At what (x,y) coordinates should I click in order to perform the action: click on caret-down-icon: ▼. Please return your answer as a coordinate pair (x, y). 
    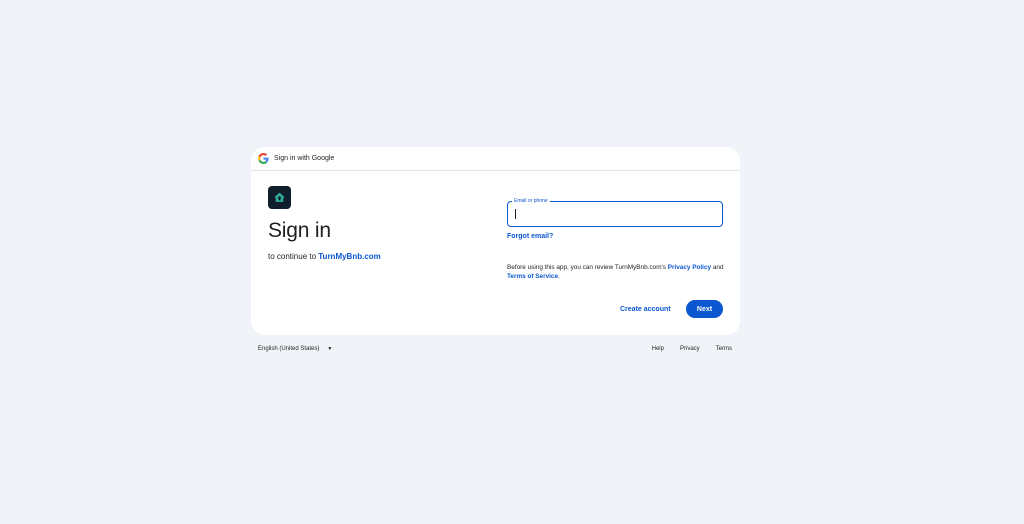
    Looking at the image, I should click on (330, 349).